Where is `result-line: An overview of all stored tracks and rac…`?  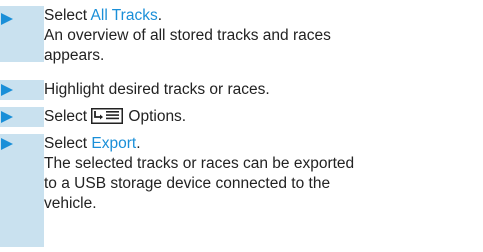
result-line: An overview of all stored tracks and rac… is located at coordinates (187, 35).